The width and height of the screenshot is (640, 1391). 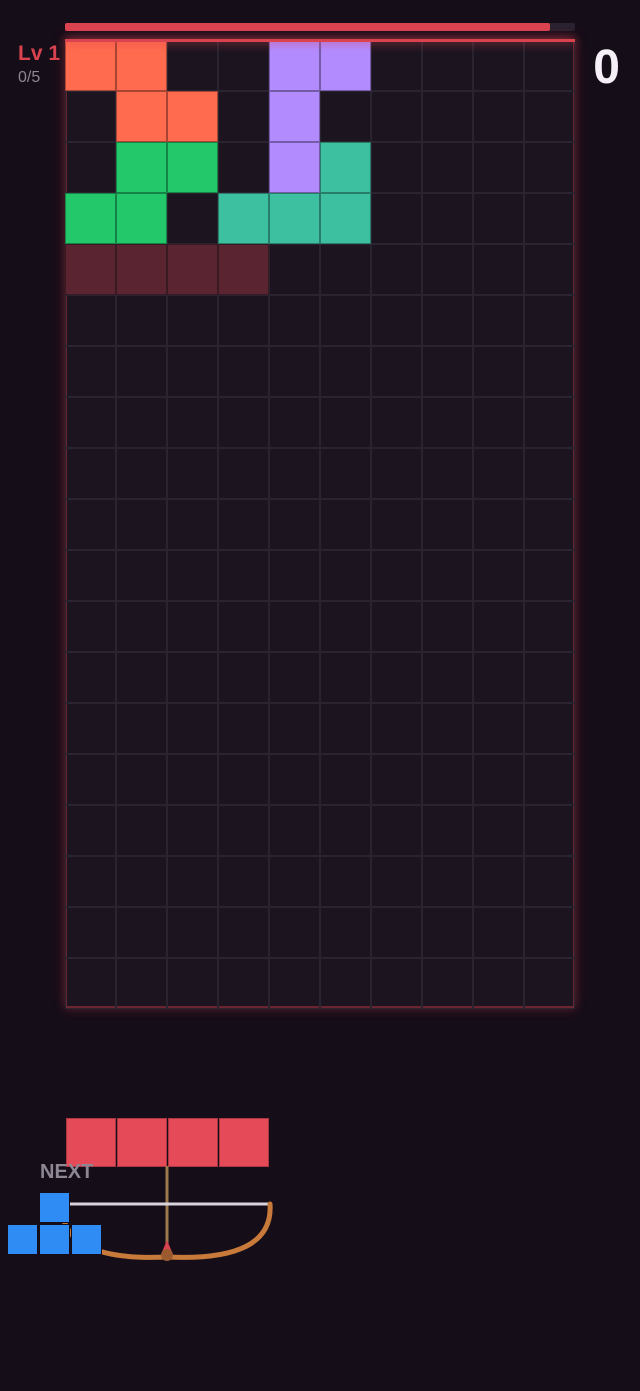 I want to click on bow-grip, so click(x=167, y=1255).